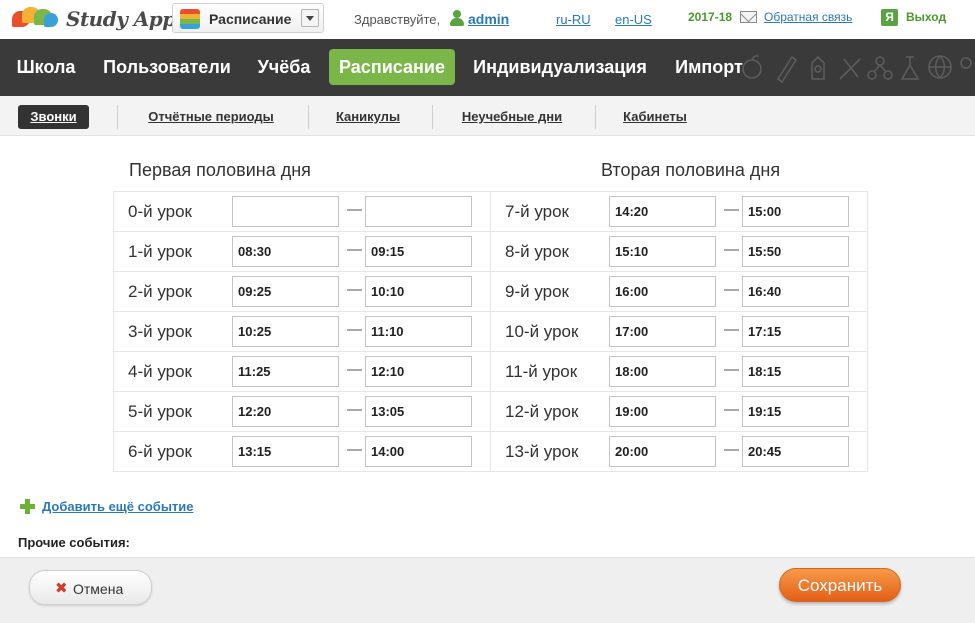  I want to click on module-select-value: Расписание, so click(250, 19).